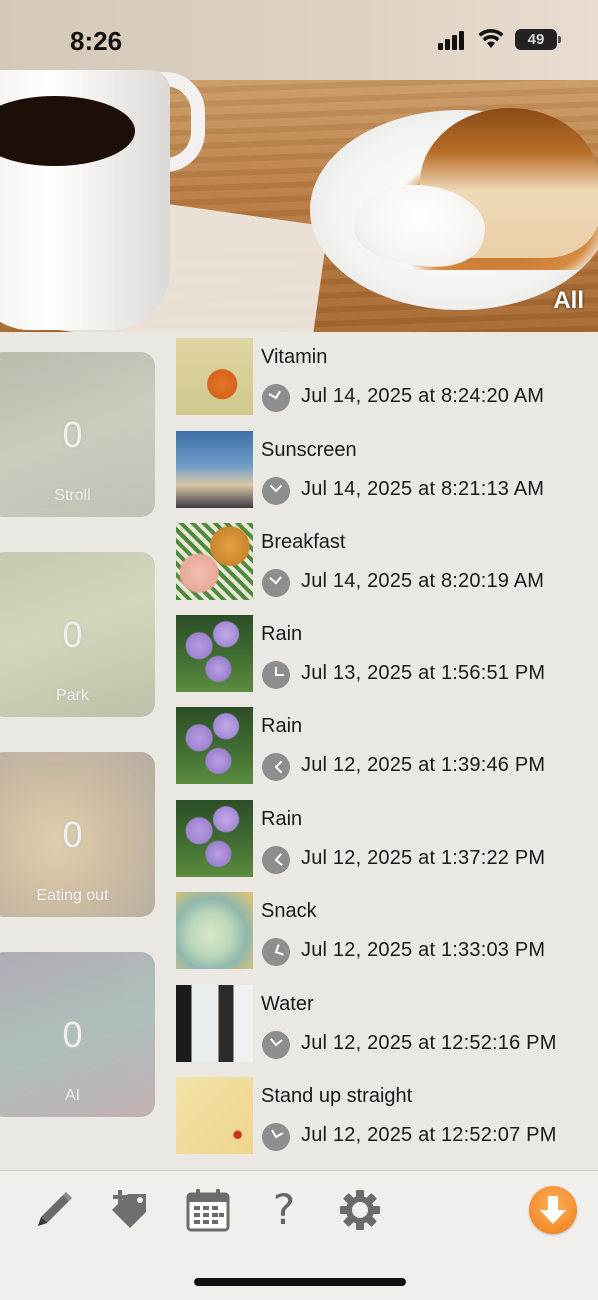 The width and height of the screenshot is (598, 1300). I want to click on download-arrow-icon, so click(553, 1210).